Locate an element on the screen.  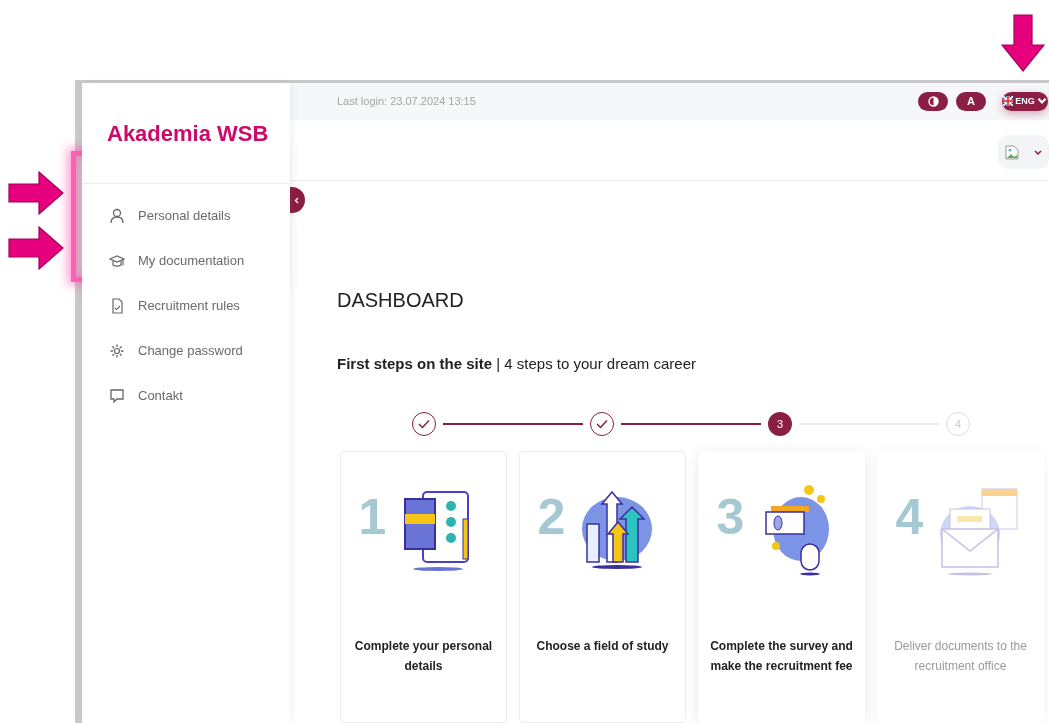
chevron-down-icon is located at coordinates (1037, 152).